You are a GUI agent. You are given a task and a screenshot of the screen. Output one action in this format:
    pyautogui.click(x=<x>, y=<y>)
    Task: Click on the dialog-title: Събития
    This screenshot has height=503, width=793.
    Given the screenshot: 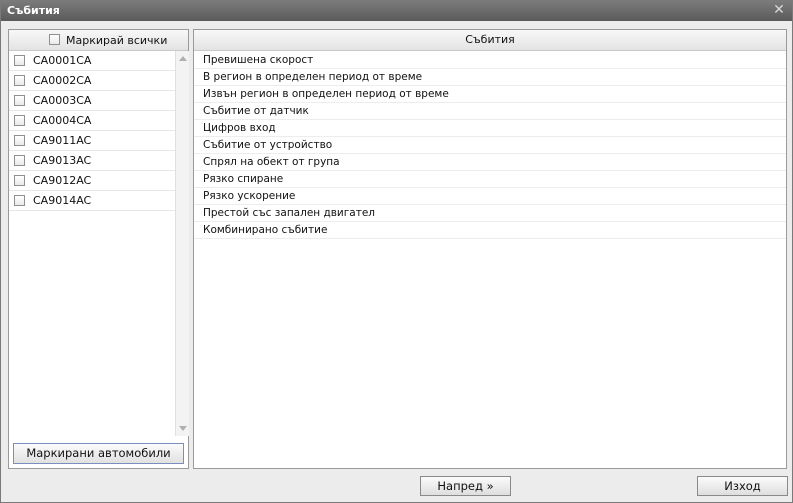 What is the action you would take?
    pyautogui.click(x=33, y=10)
    